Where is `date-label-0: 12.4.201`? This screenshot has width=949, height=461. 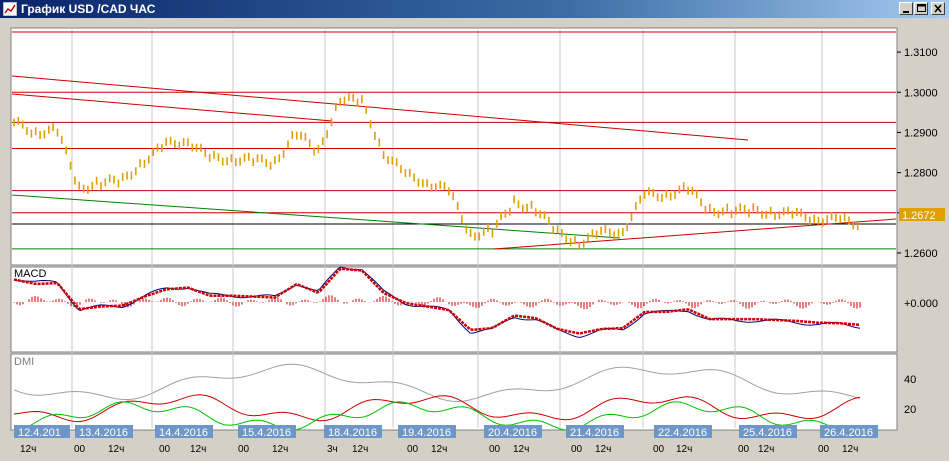 date-label-0: 12.4.201 is located at coordinates (39, 433).